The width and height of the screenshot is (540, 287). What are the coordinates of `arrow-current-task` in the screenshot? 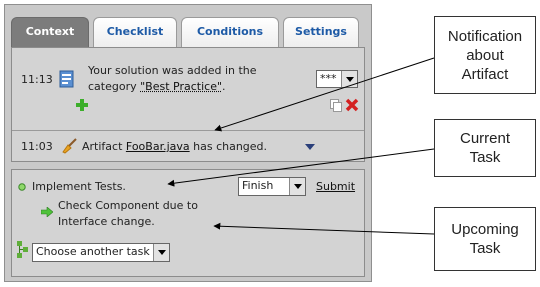 It's located at (301, 167).